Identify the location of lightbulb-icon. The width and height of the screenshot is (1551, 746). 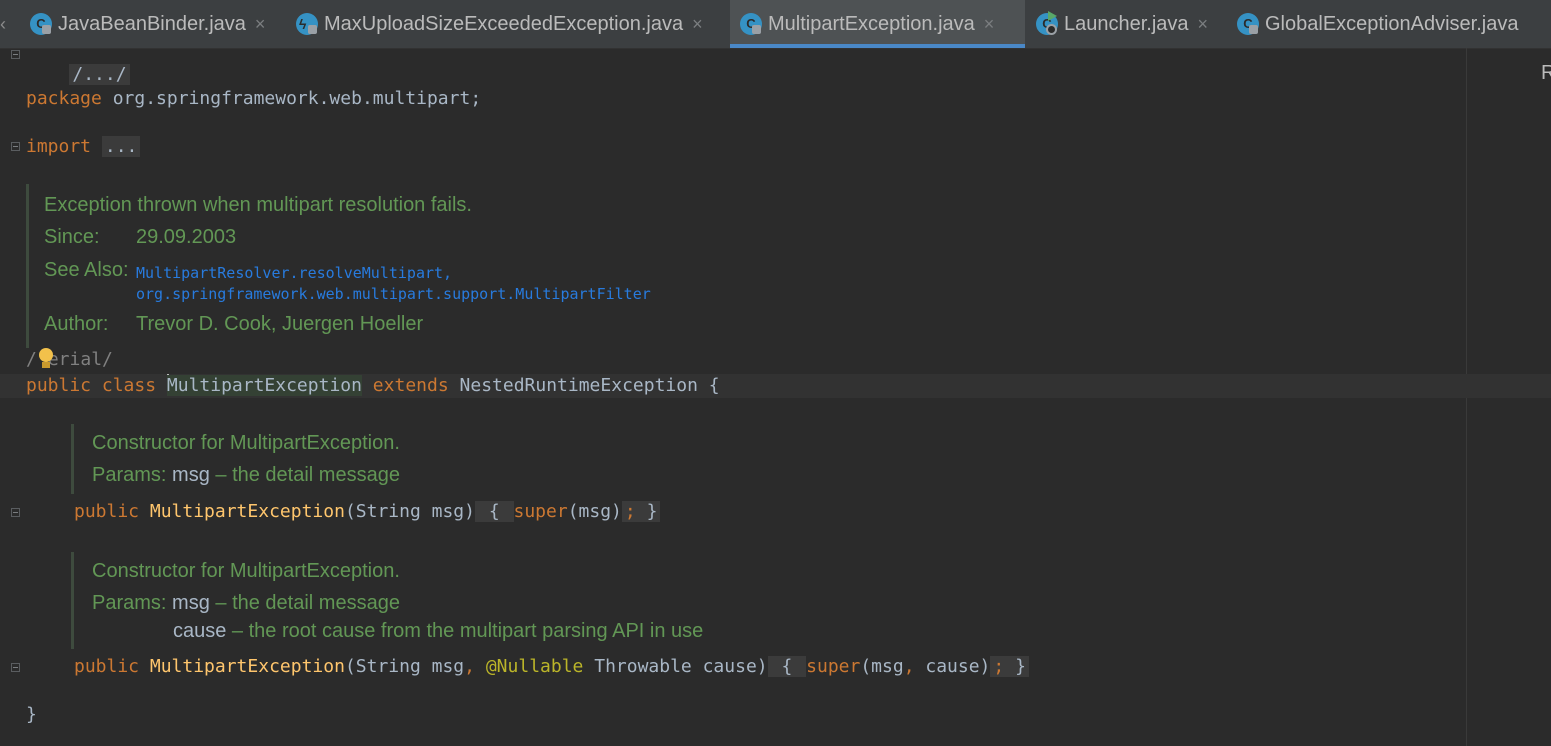
(46, 359).